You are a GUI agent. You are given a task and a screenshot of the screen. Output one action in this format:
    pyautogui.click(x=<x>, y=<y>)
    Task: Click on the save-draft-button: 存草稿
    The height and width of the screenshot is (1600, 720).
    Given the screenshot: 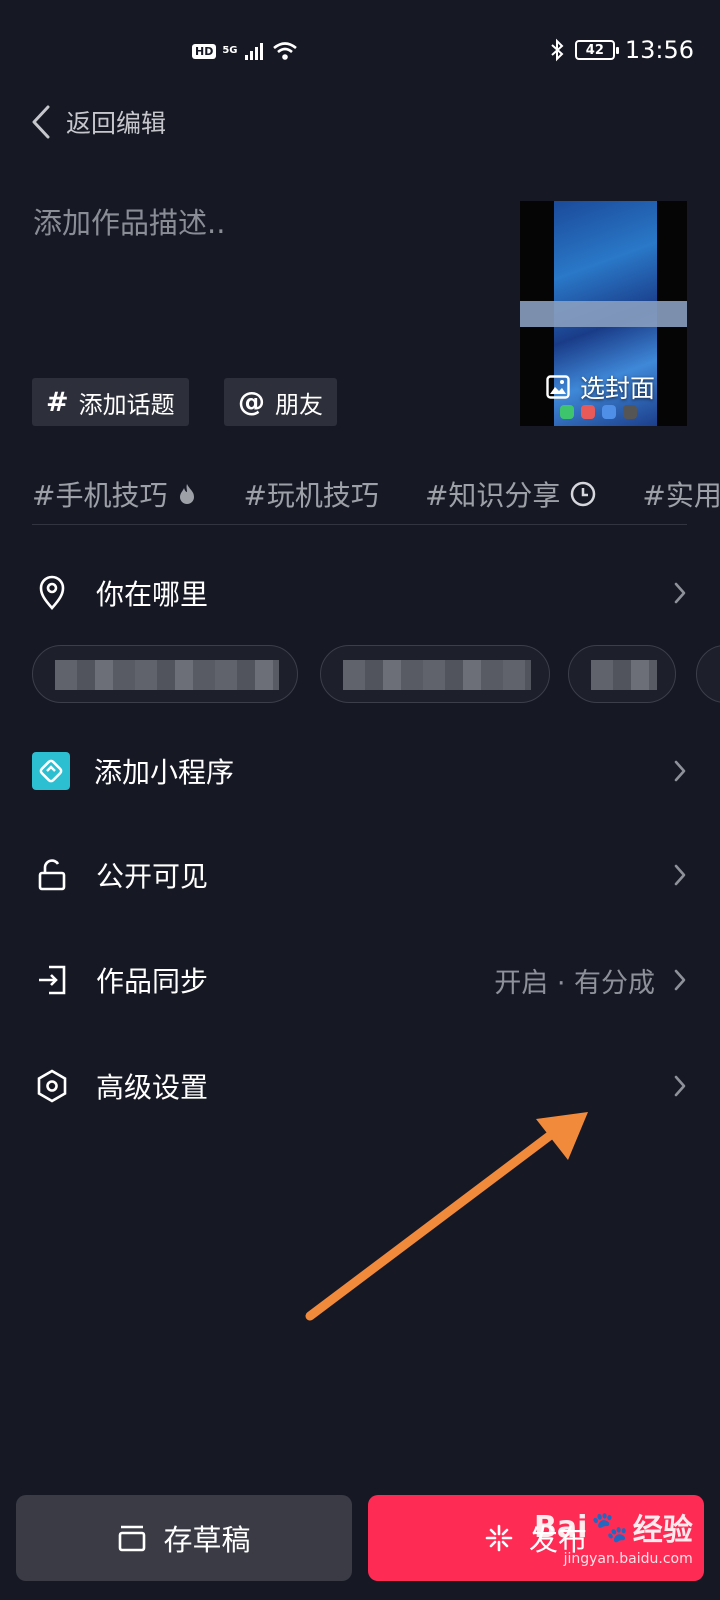 What is the action you would take?
    pyautogui.click(x=184, y=1538)
    